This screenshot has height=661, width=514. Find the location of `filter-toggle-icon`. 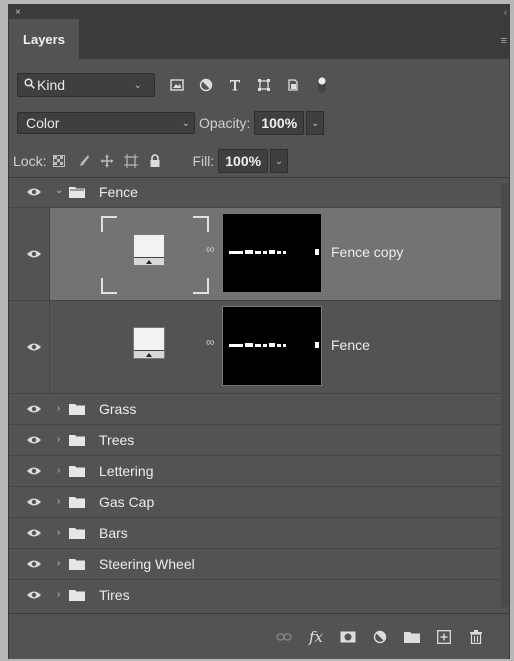

filter-toggle-icon is located at coordinates (322, 85).